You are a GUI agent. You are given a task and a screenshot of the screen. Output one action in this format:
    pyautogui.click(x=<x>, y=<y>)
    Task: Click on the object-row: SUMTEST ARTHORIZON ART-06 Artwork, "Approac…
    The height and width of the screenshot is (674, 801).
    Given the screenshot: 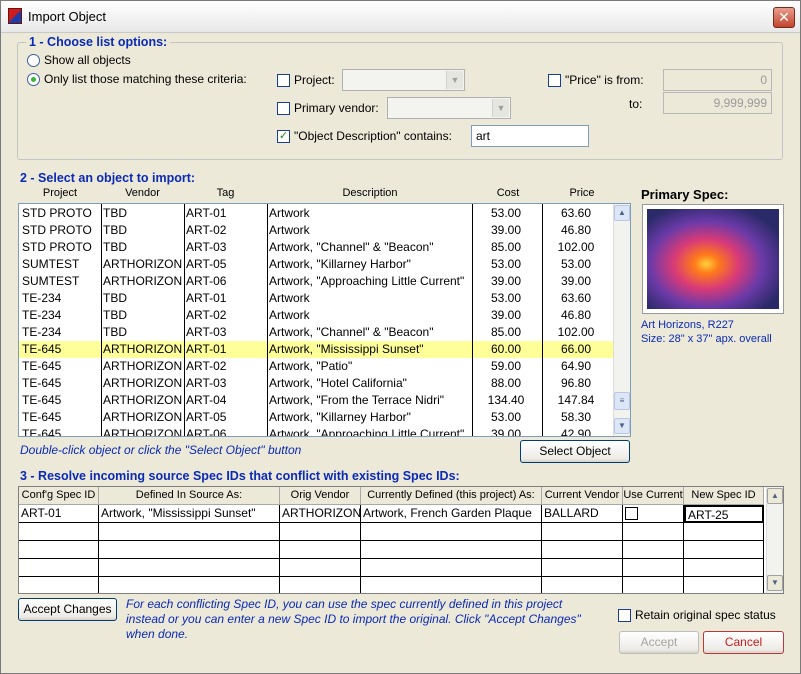 What is the action you would take?
    pyautogui.click(x=317, y=281)
    